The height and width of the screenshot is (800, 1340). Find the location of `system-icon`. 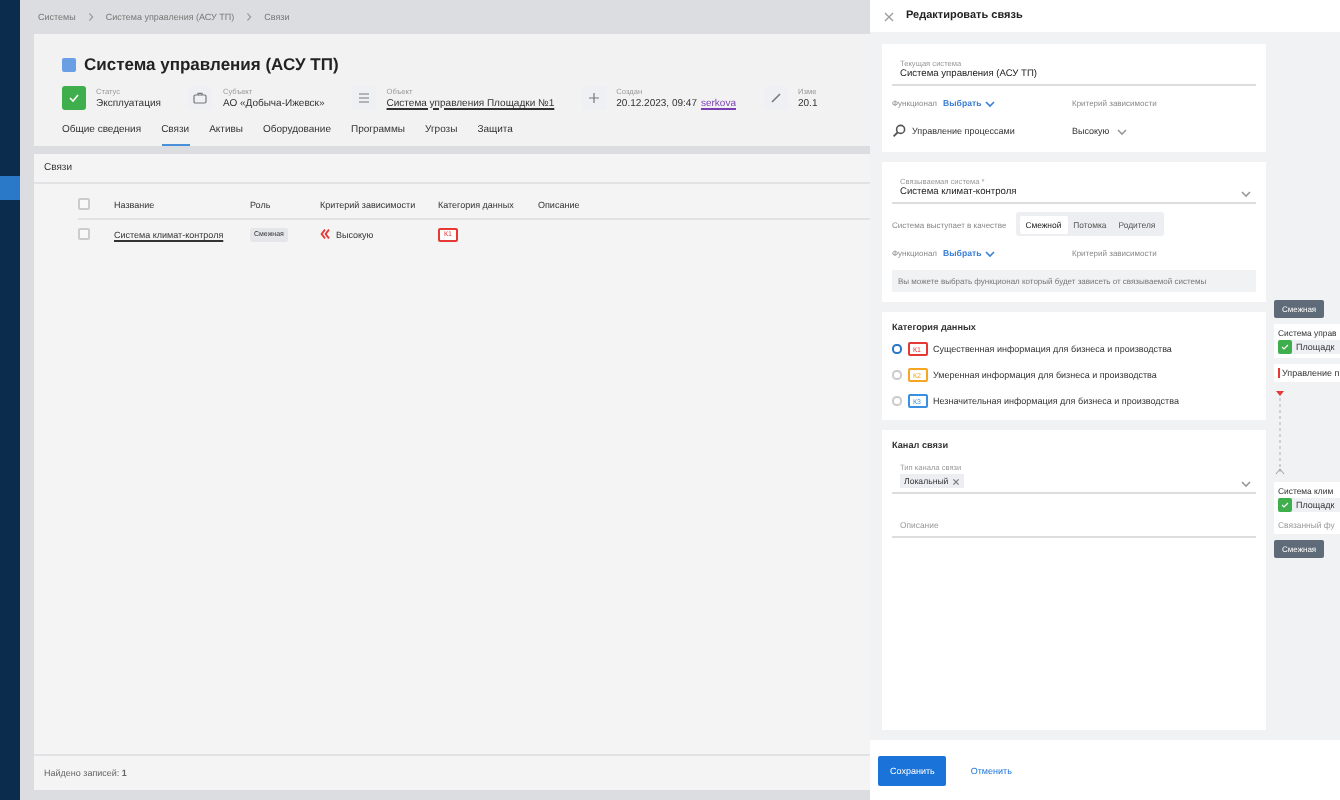

system-icon is located at coordinates (69, 64).